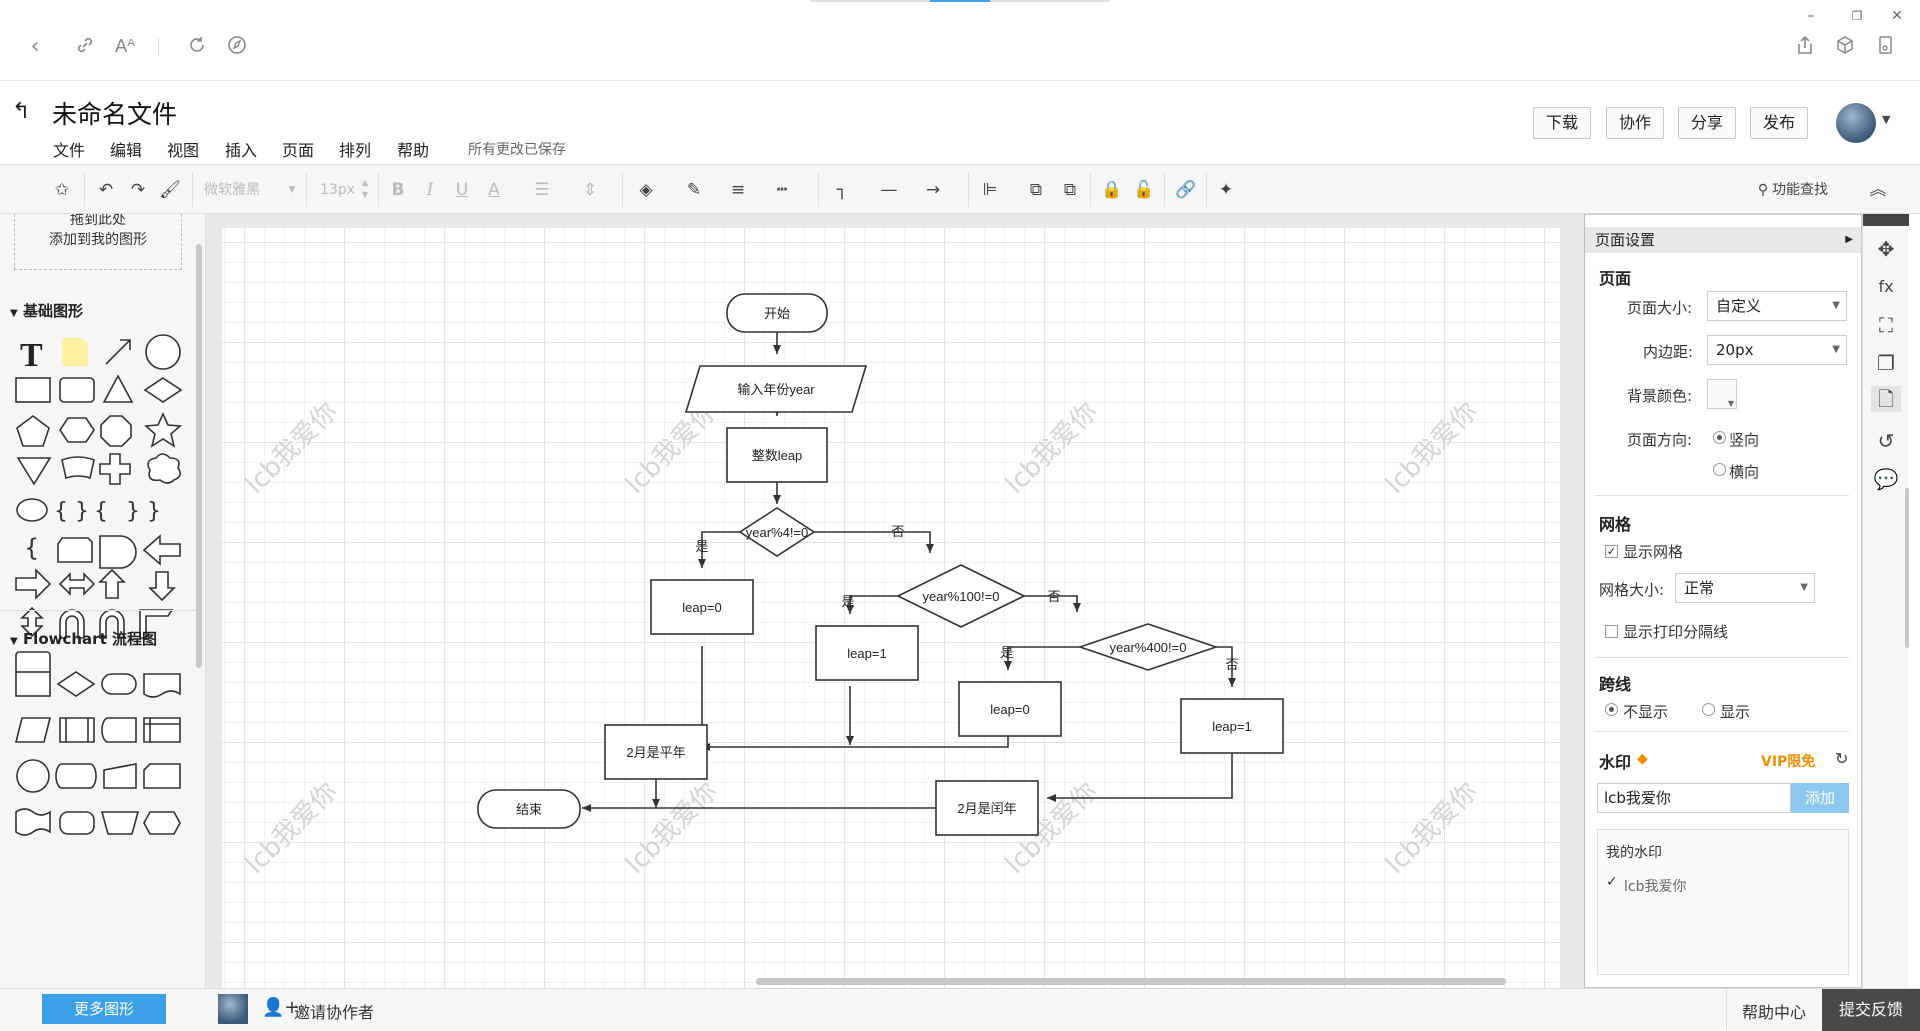 This screenshot has width=1920, height=1031. Describe the element at coordinates (1886, 287) in the screenshot. I see `formula-icon: fx` at that location.